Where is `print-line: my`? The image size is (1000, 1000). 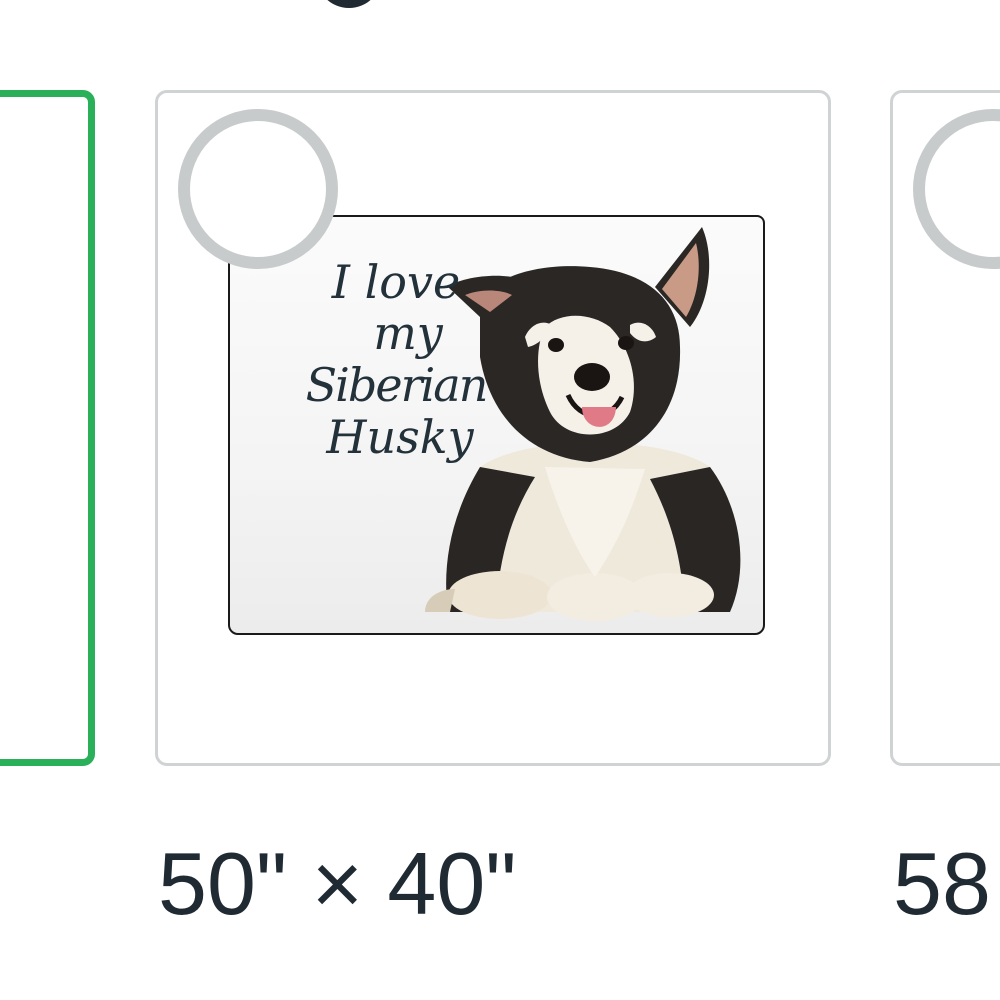 print-line: my is located at coordinates (408, 333).